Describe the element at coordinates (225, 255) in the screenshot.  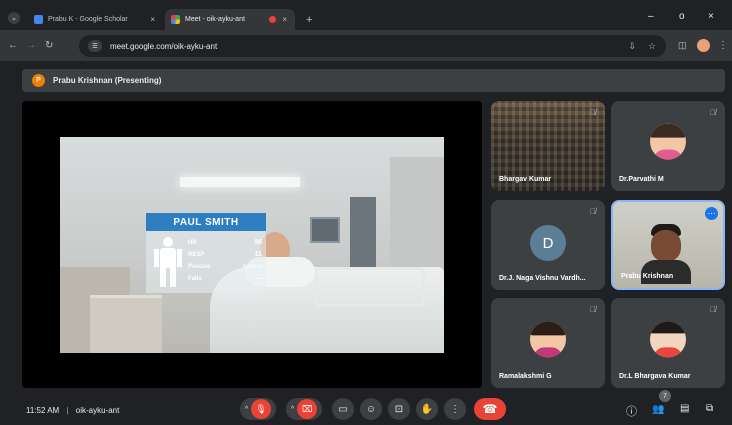
I see `vital-row: RESP 11` at that location.